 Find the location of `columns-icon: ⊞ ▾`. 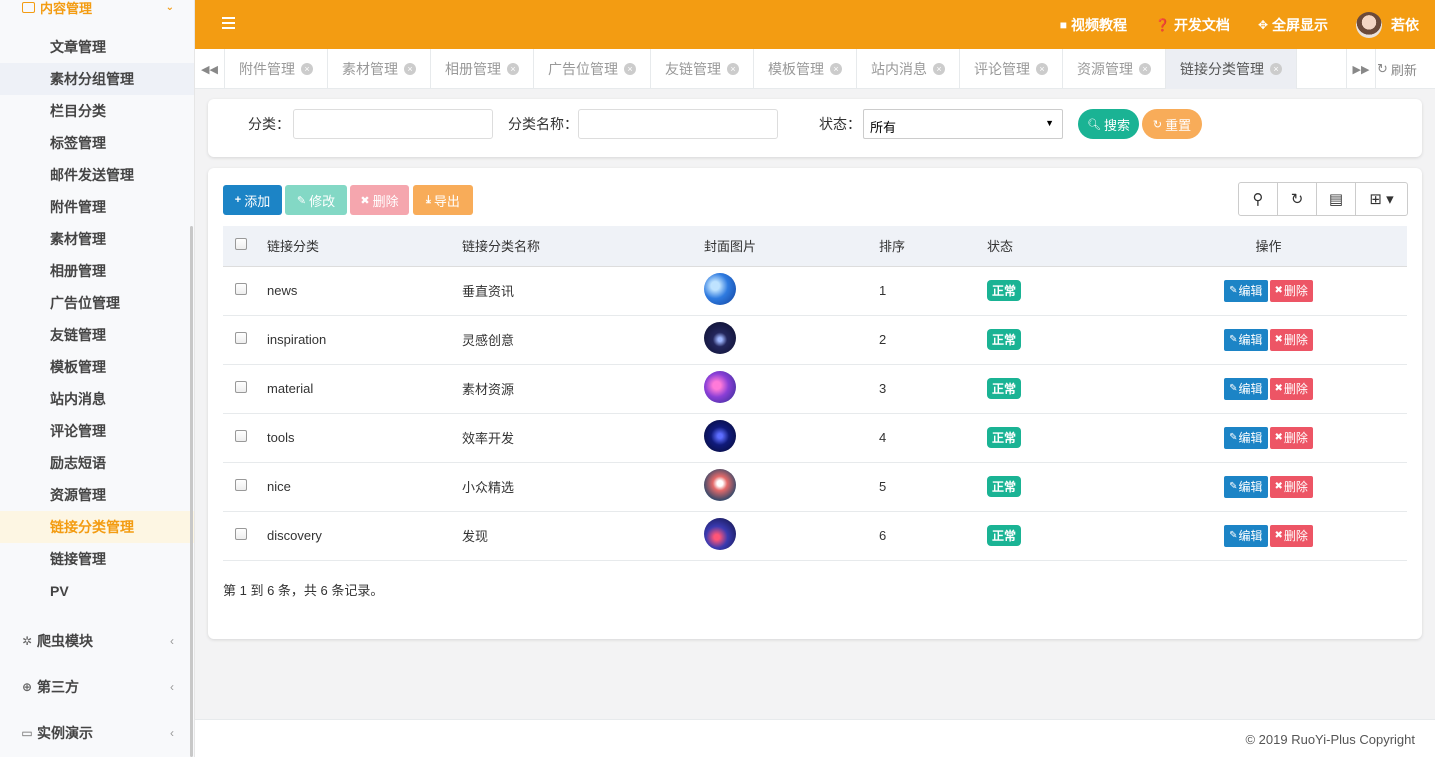

columns-icon: ⊞ ▾ is located at coordinates (1381, 199).